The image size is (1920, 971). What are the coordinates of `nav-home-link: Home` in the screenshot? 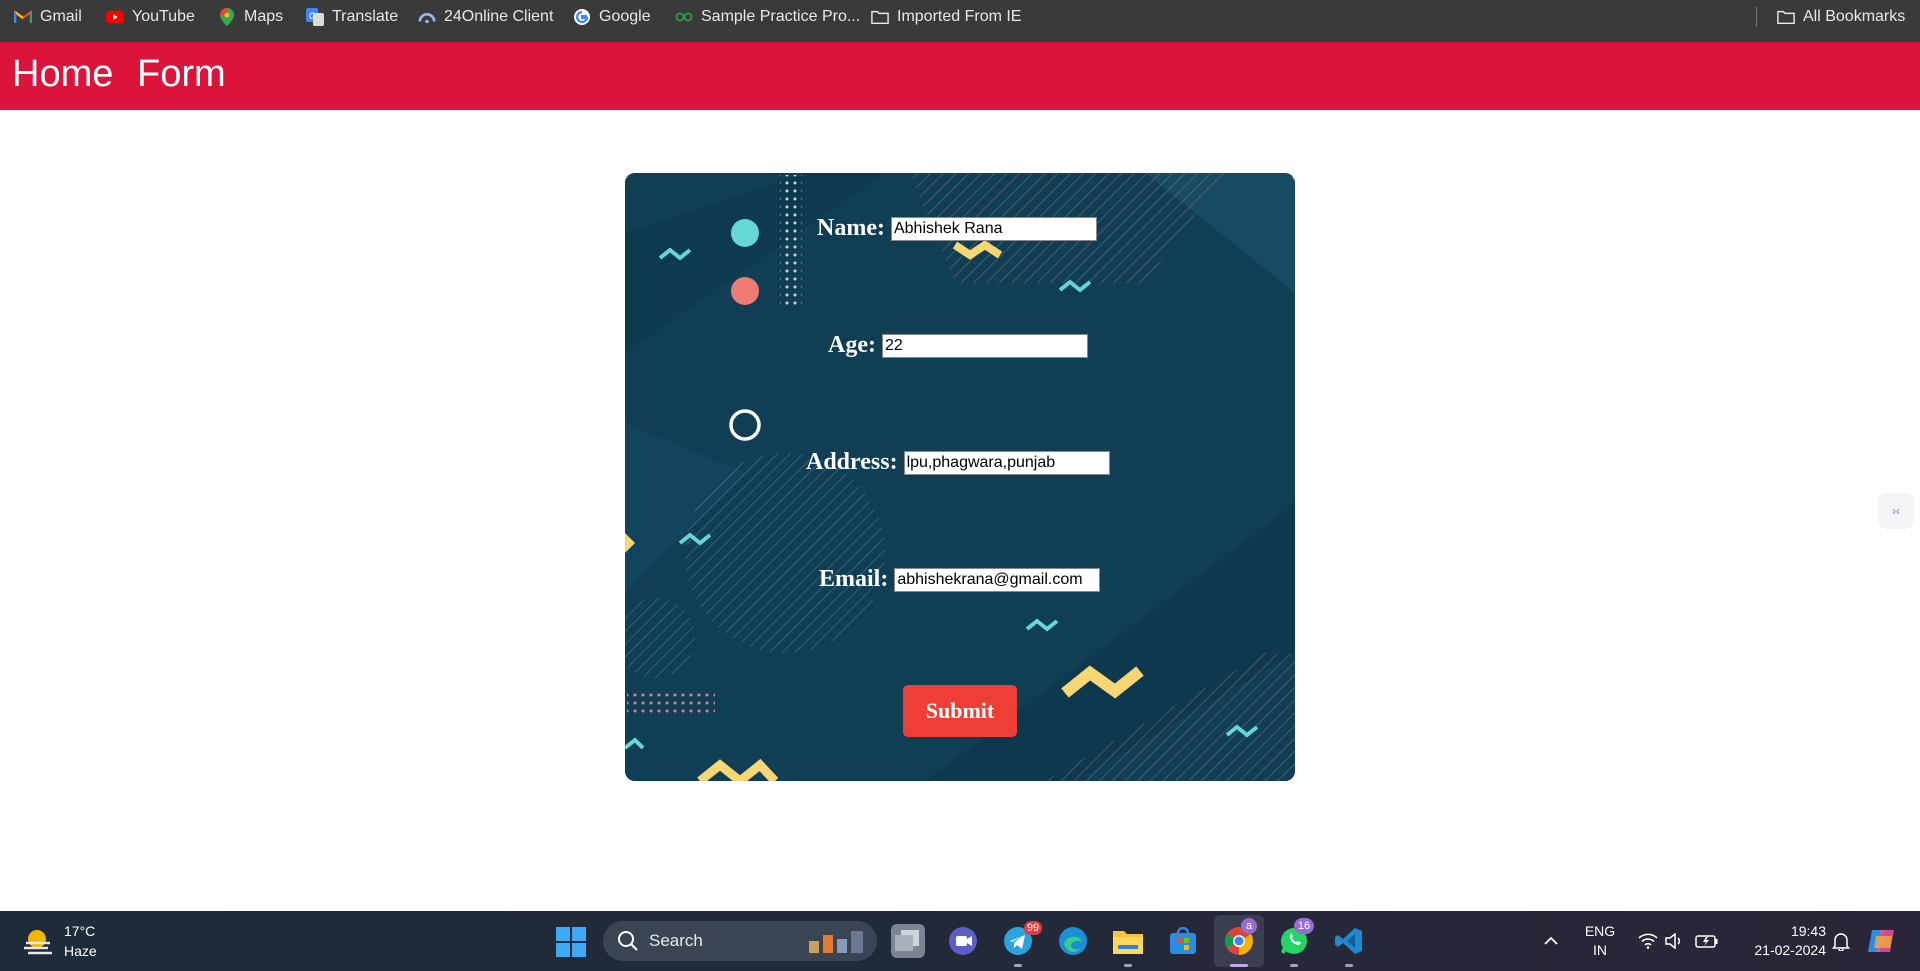 It's located at (62, 75).